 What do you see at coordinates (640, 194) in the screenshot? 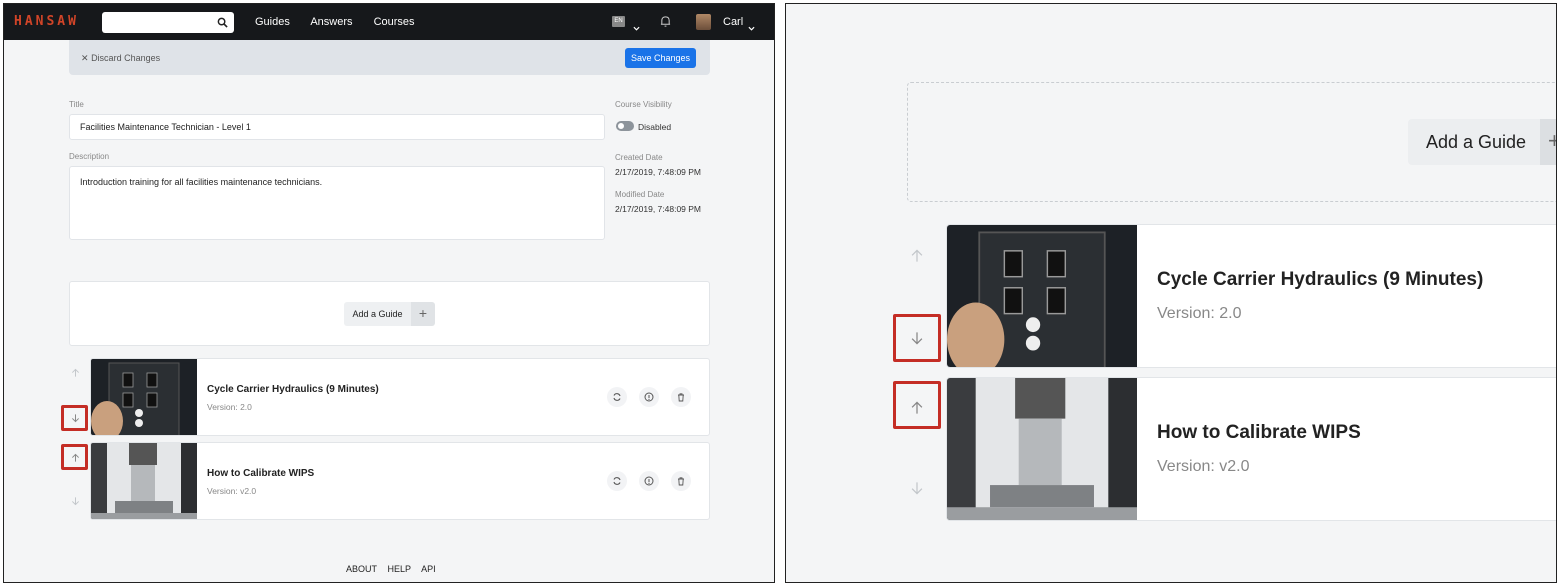
I see `modified-date-label: Modified Date` at bounding box center [640, 194].